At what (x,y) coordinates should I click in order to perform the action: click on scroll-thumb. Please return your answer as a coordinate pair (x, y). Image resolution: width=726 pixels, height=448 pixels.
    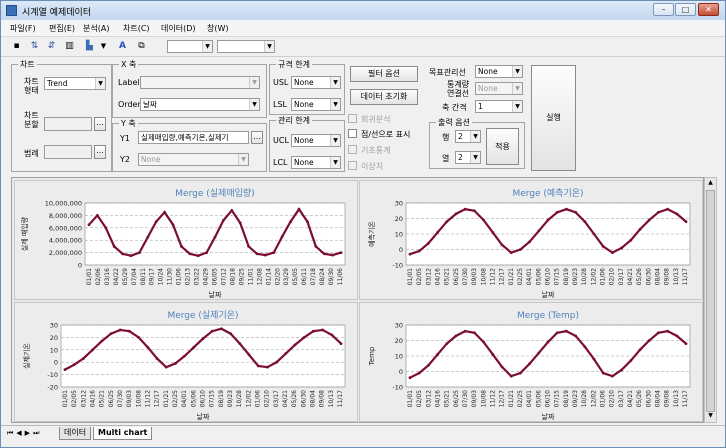
    Looking at the image, I should click on (710, 301).